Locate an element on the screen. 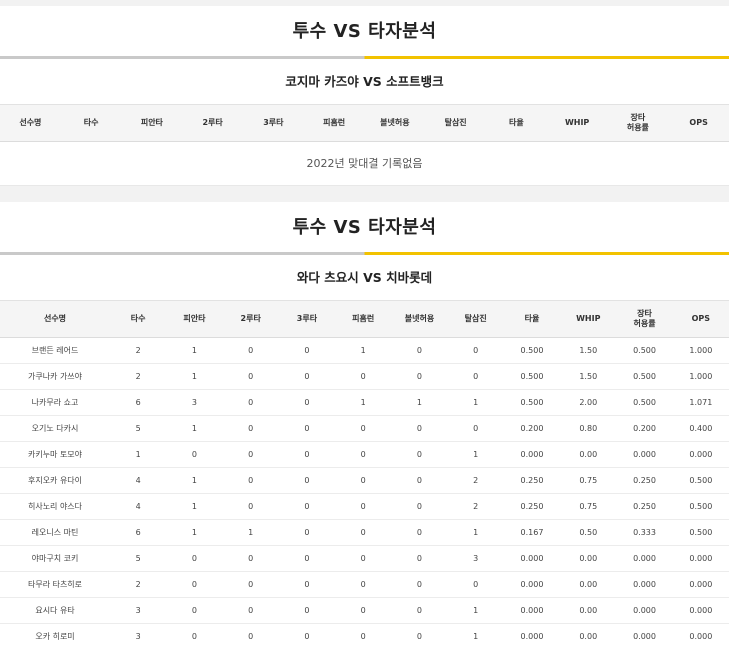  column-header: 피안타 is located at coordinates (152, 123).